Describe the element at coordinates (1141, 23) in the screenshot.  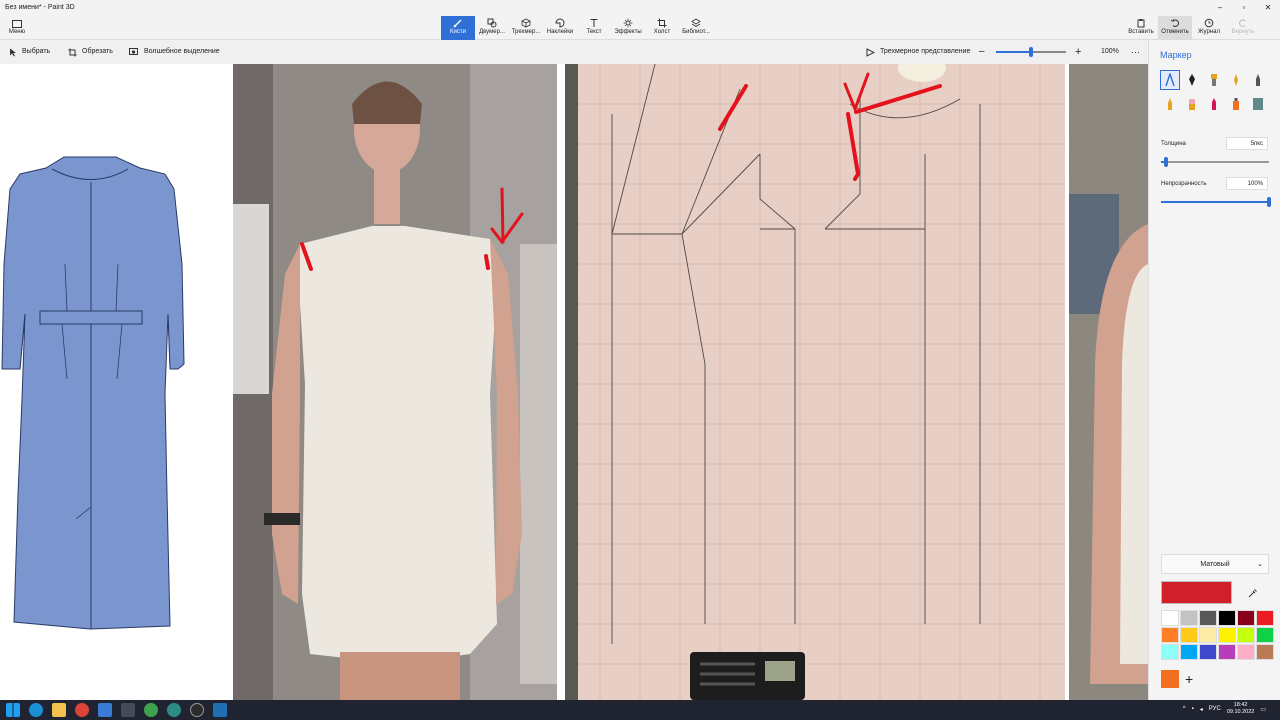
I see `paste-icon` at that location.